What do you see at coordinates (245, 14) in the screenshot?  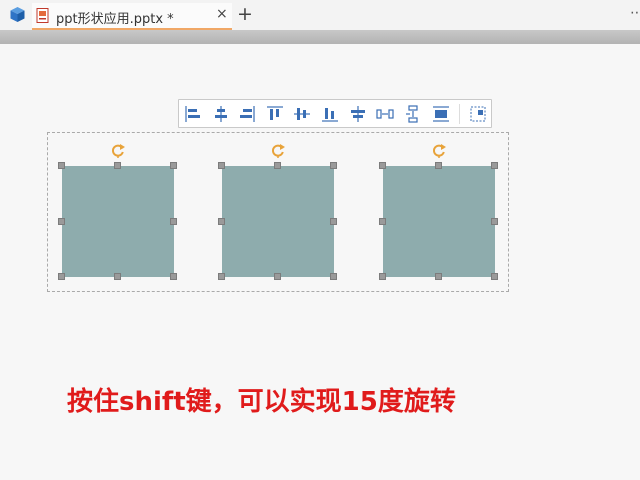 I see `new-tab-button: +` at bounding box center [245, 14].